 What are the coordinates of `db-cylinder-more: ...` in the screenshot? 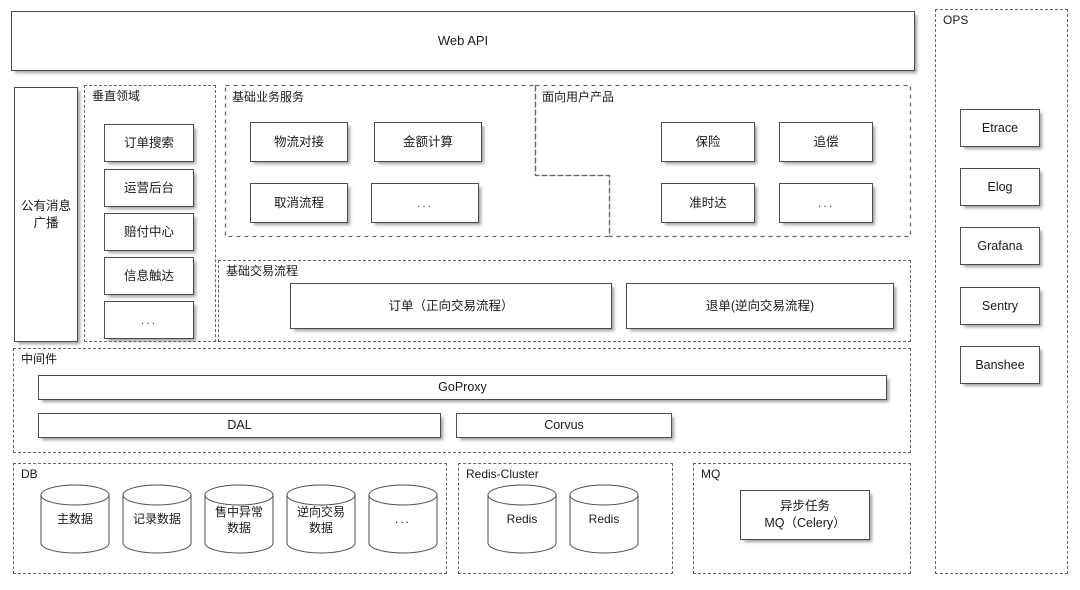 It's located at (403, 519).